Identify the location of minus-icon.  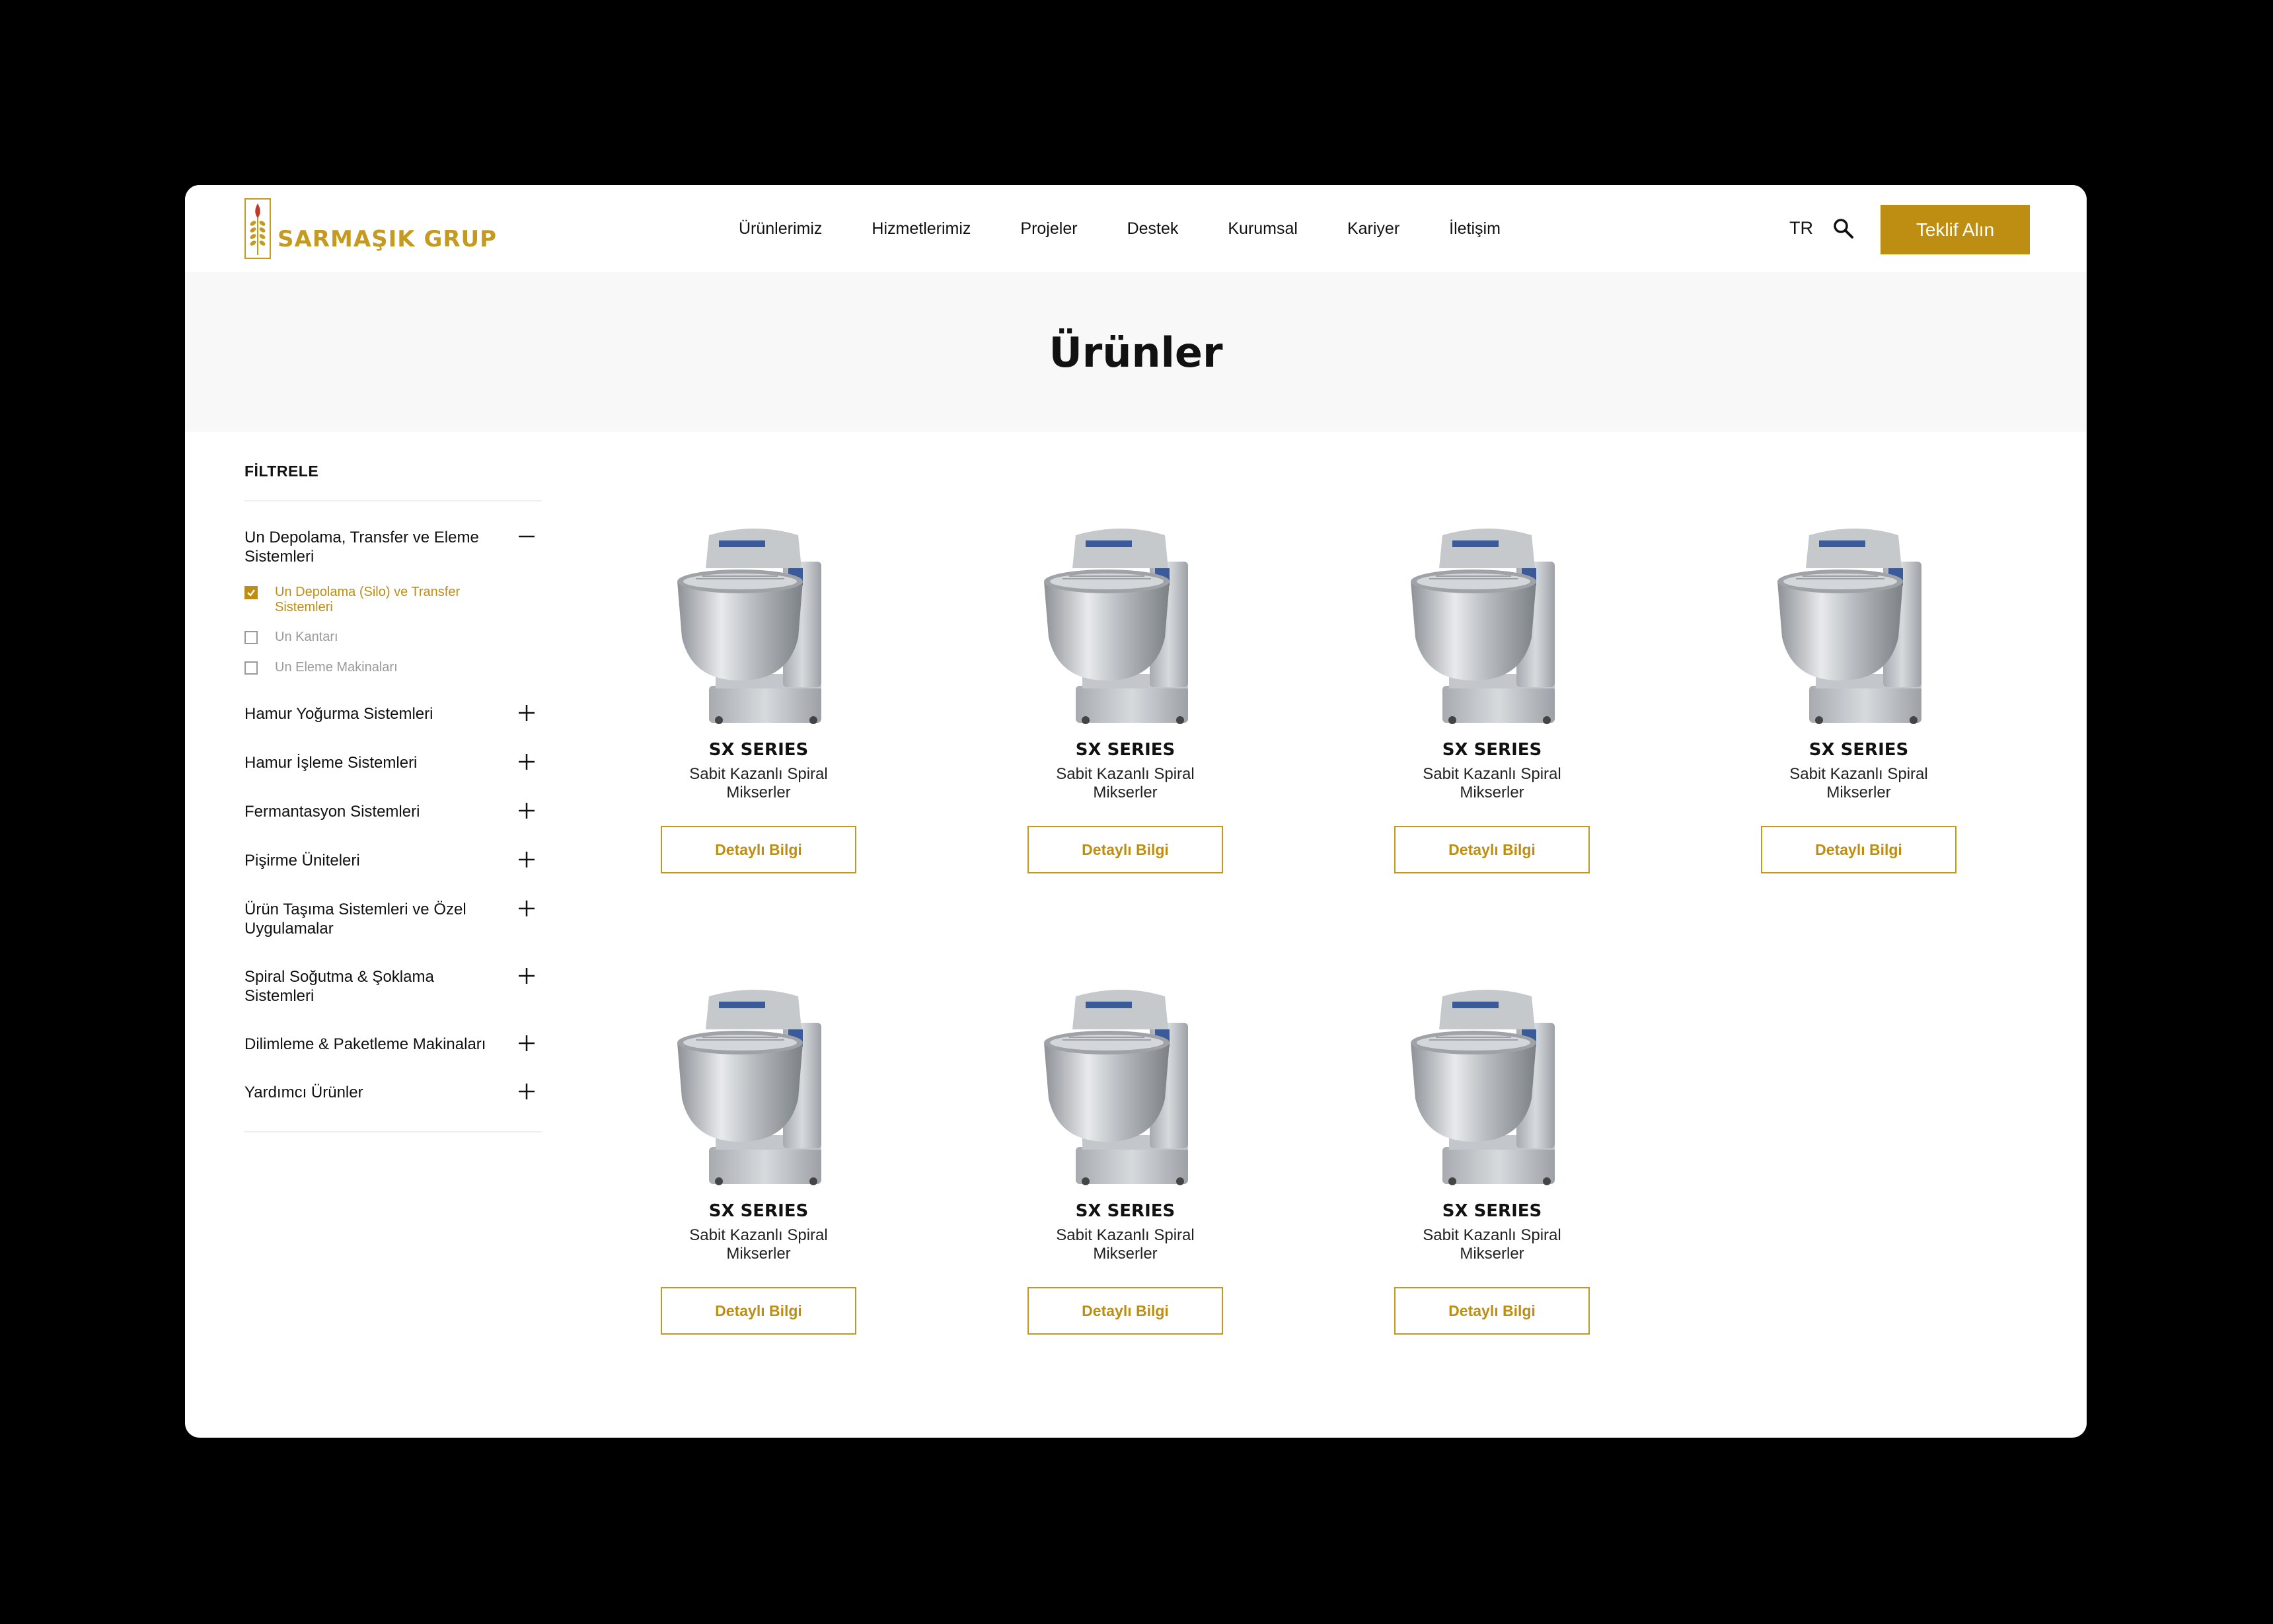
(526, 537).